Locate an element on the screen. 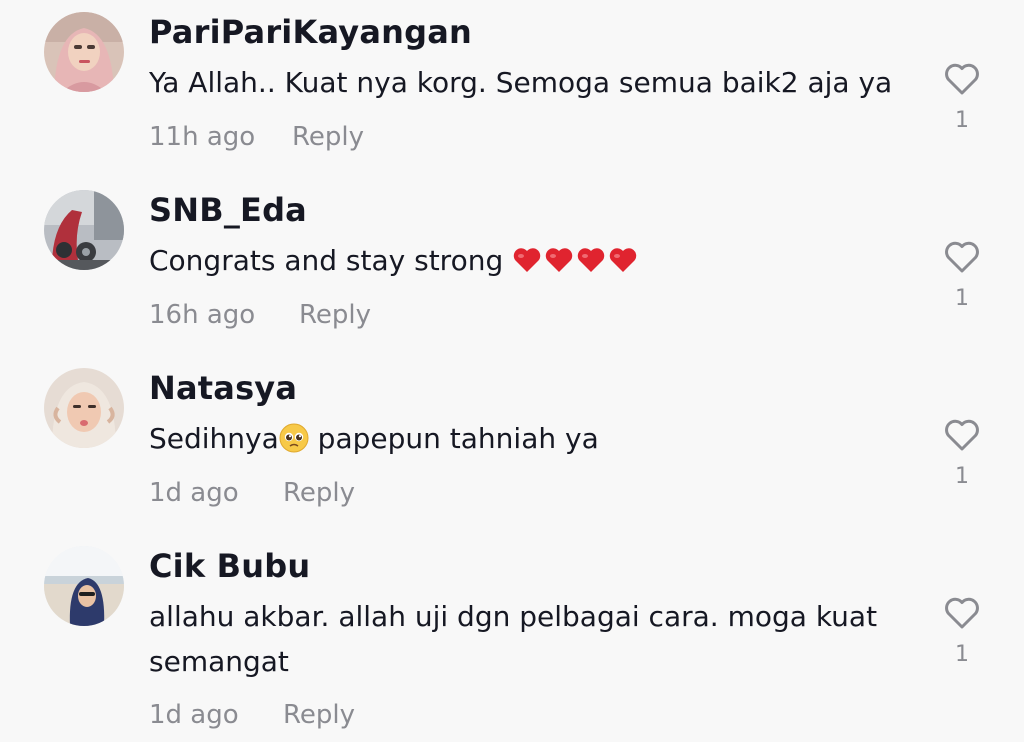 The width and height of the screenshot is (1024, 742). comment-text-after: papepun tahniah ya is located at coordinates (453, 438).